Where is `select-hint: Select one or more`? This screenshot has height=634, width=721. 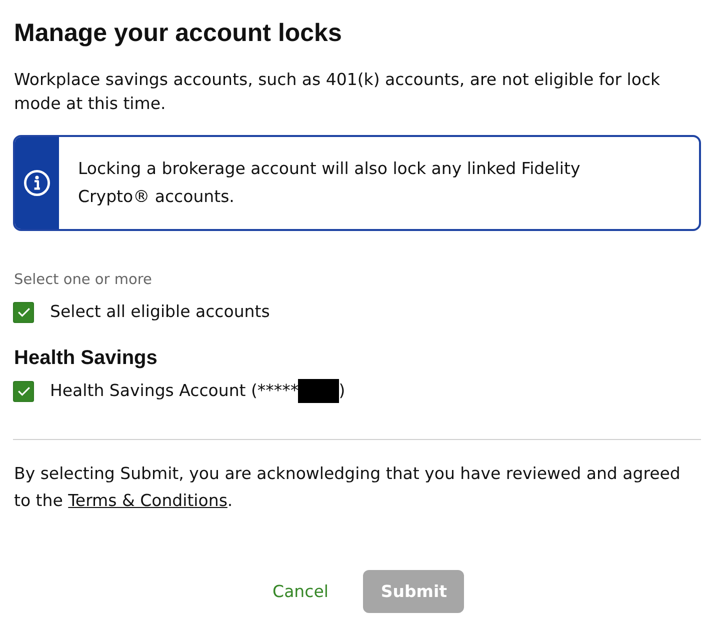
select-hint: Select one or more is located at coordinates (83, 280).